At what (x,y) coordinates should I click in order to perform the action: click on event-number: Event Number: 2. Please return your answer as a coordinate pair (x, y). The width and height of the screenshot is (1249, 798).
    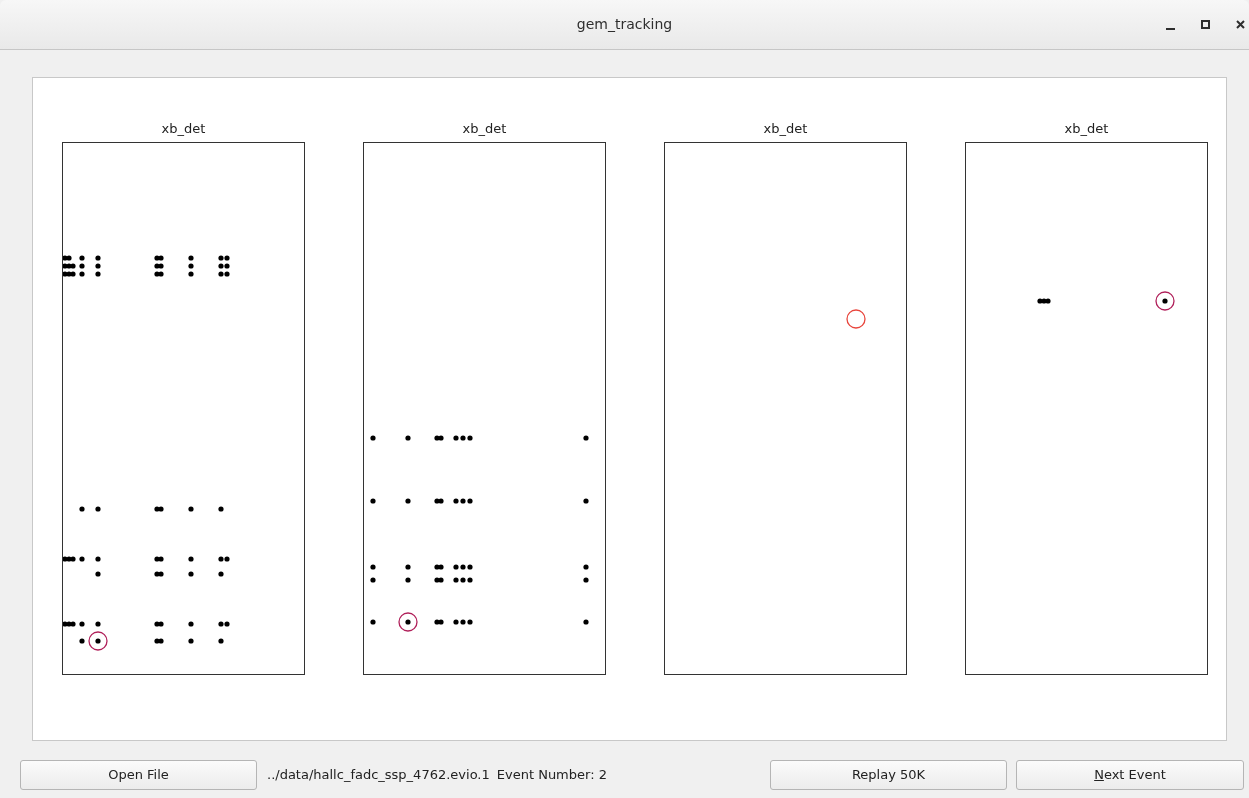
    Looking at the image, I should click on (551, 775).